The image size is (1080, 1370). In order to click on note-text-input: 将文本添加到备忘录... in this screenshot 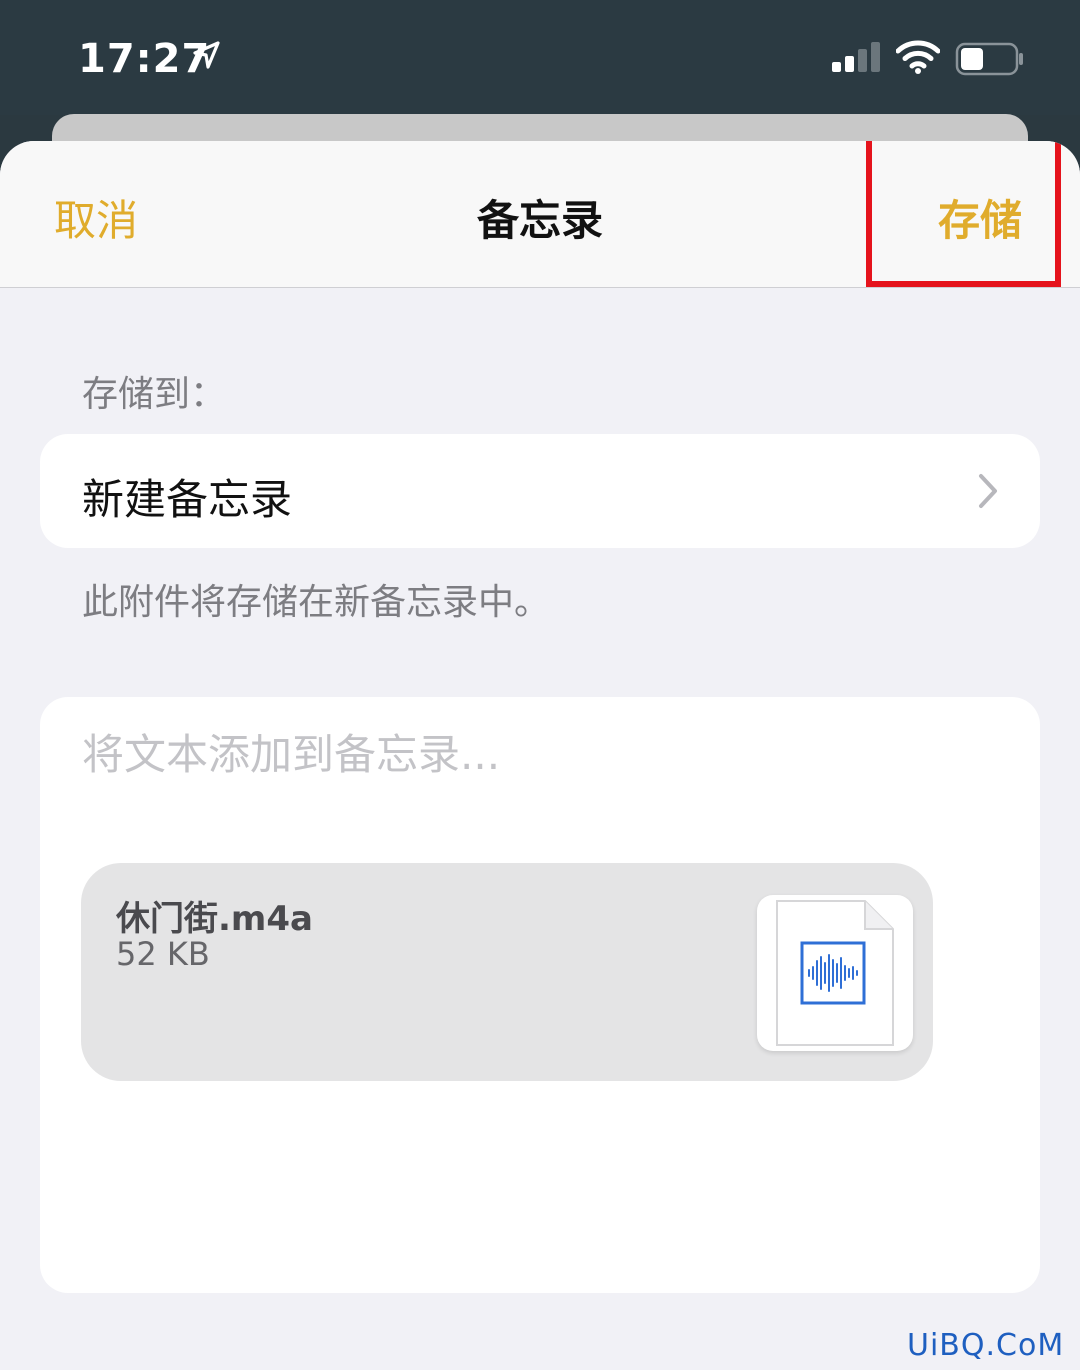, I will do `click(291, 751)`.